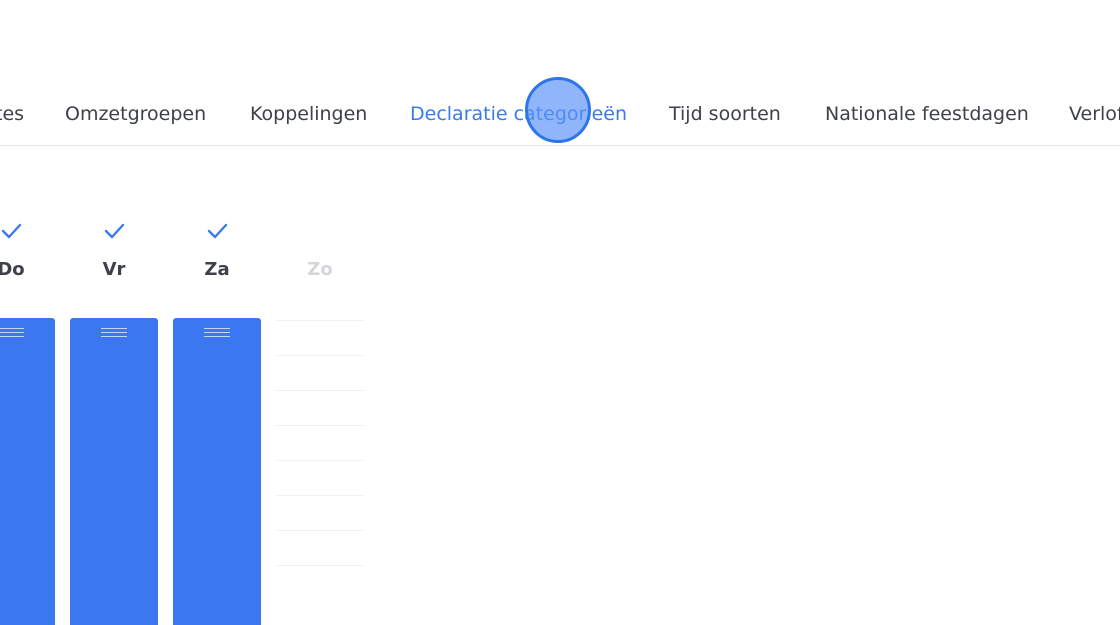  Describe the element at coordinates (114, 471) in the screenshot. I see `day-vr-bar` at that location.